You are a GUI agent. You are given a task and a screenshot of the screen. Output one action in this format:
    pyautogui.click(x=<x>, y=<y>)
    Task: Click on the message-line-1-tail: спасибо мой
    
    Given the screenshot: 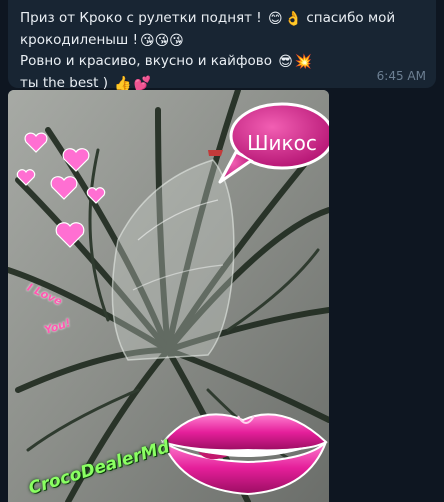 What is the action you would take?
    pyautogui.click(x=349, y=18)
    